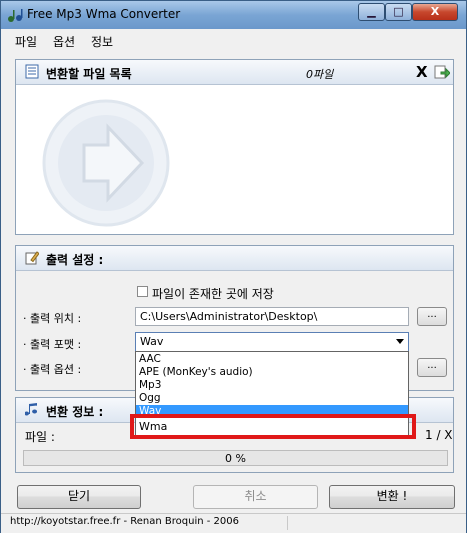 This screenshot has width=467, height=533. What do you see at coordinates (233, 15) in the screenshot?
I see `title-bar: Free Mp3 Wma Converter ▁ □ X` at bounding box center [233, 15].